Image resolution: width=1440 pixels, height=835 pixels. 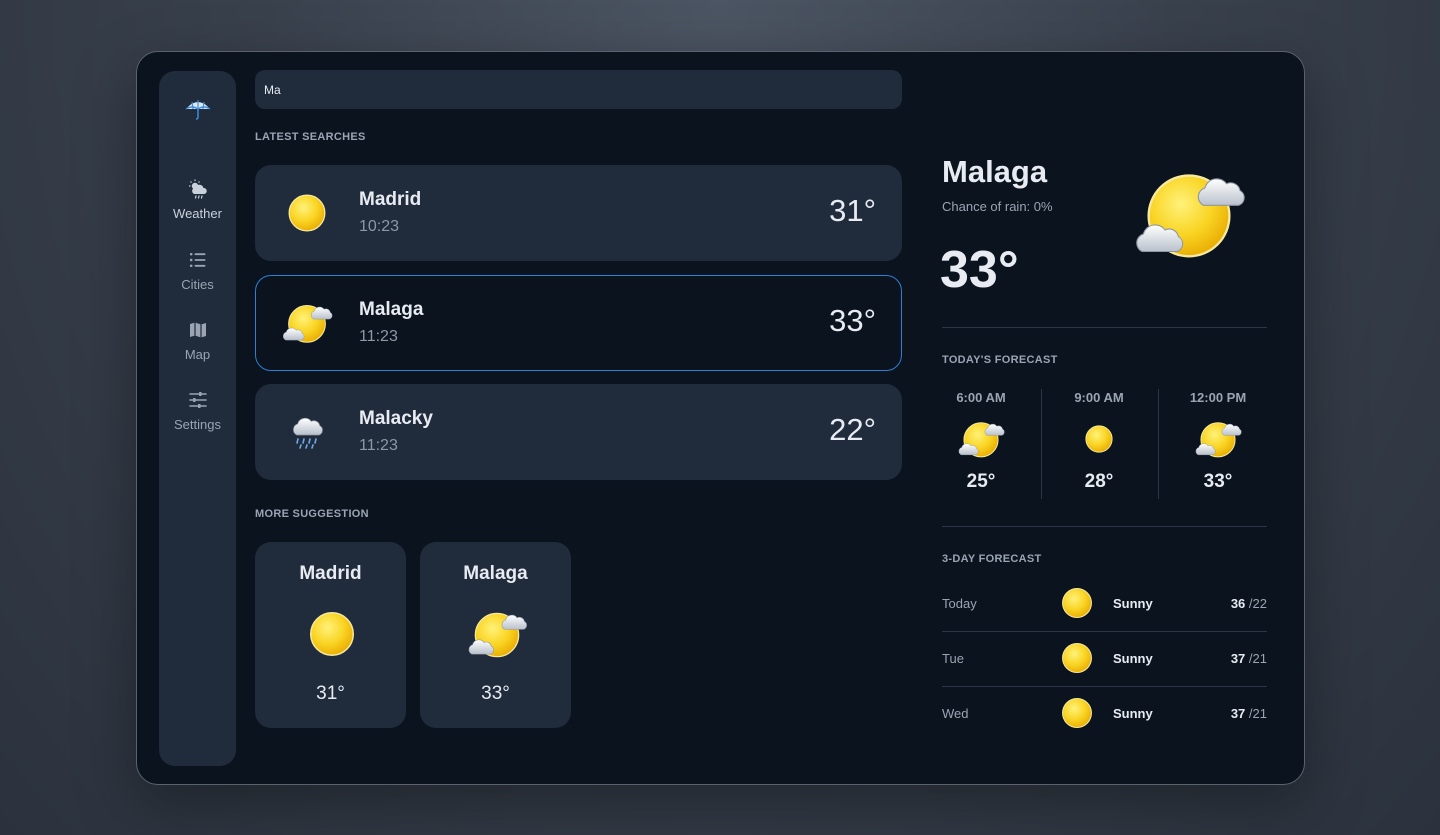 I want to click on day-name: Today, so click(x=959, y=603).